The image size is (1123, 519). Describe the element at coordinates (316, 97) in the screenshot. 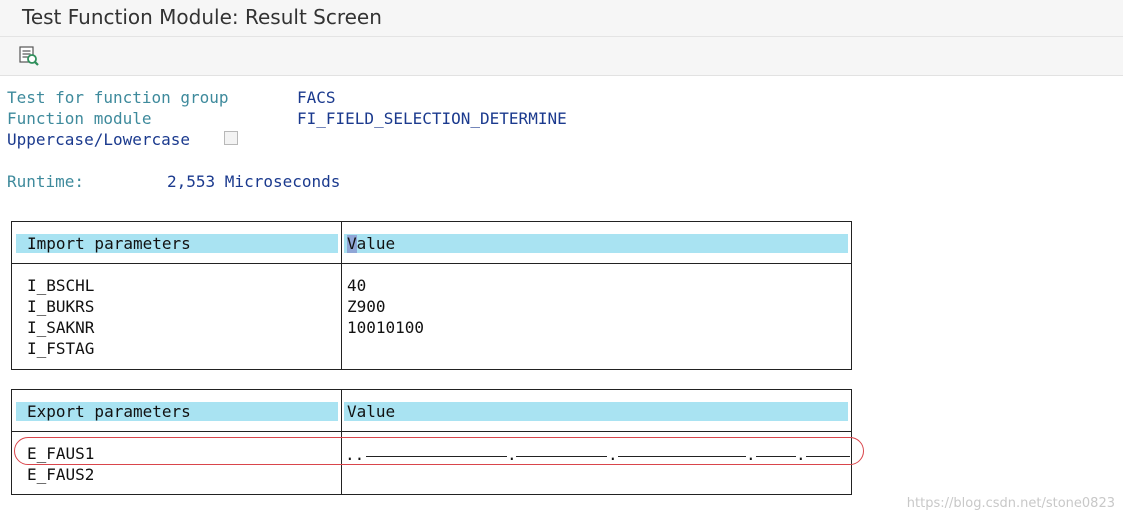

I see `function-group-value: FACS` at that location.